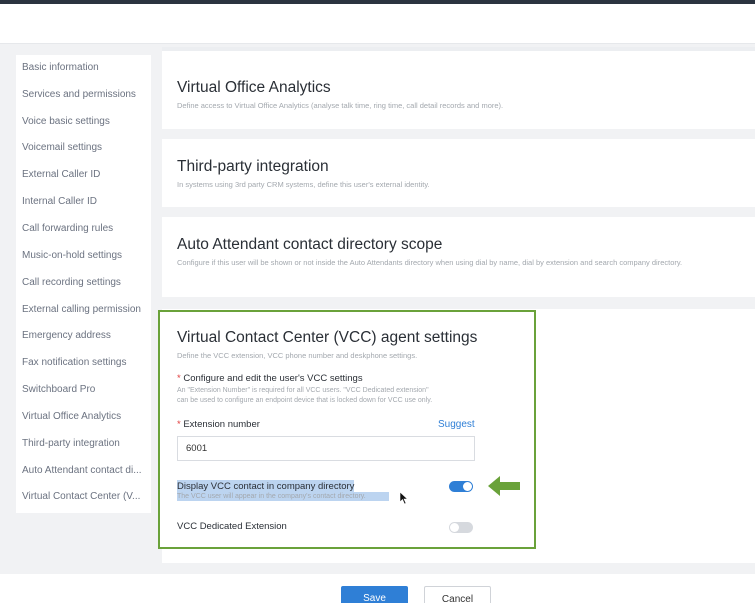 This screenshot has height=603, width=755. Describe the element at coordinates (86, 256) in the screenshot. I see `sidebar-item-music-on-hold: Music-on-hold settings` at that location.